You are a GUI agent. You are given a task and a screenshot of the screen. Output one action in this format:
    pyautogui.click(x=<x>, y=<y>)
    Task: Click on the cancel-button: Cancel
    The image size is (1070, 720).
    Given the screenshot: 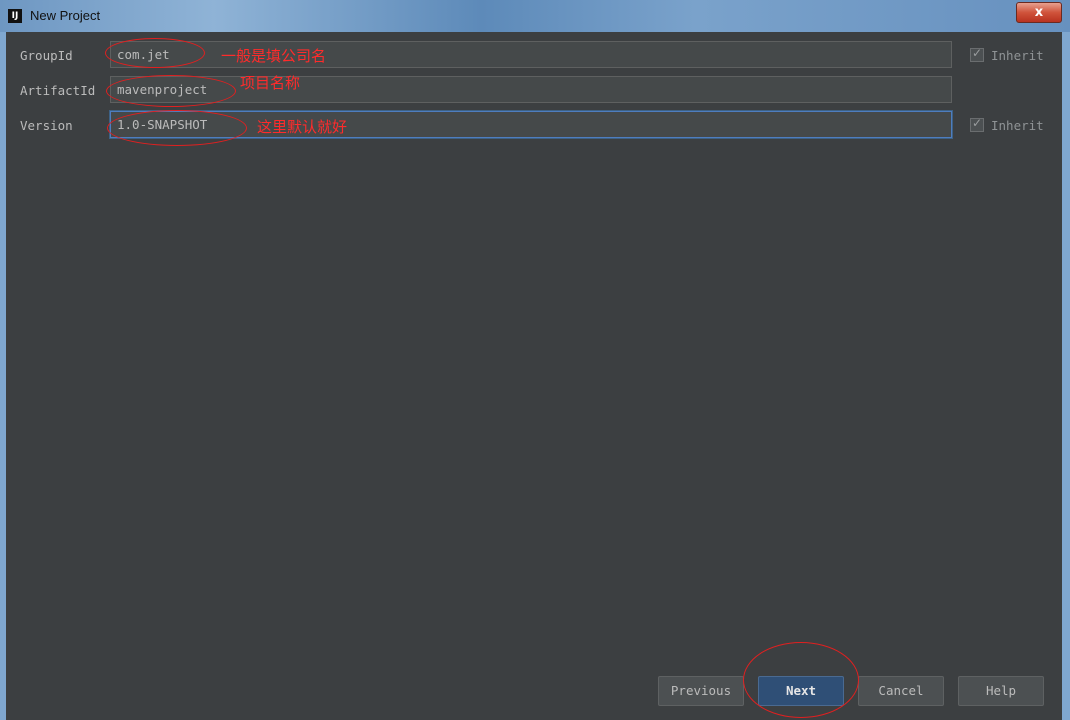 What is the action you would take?
    pyautogui.click(x=901, y=691)
    